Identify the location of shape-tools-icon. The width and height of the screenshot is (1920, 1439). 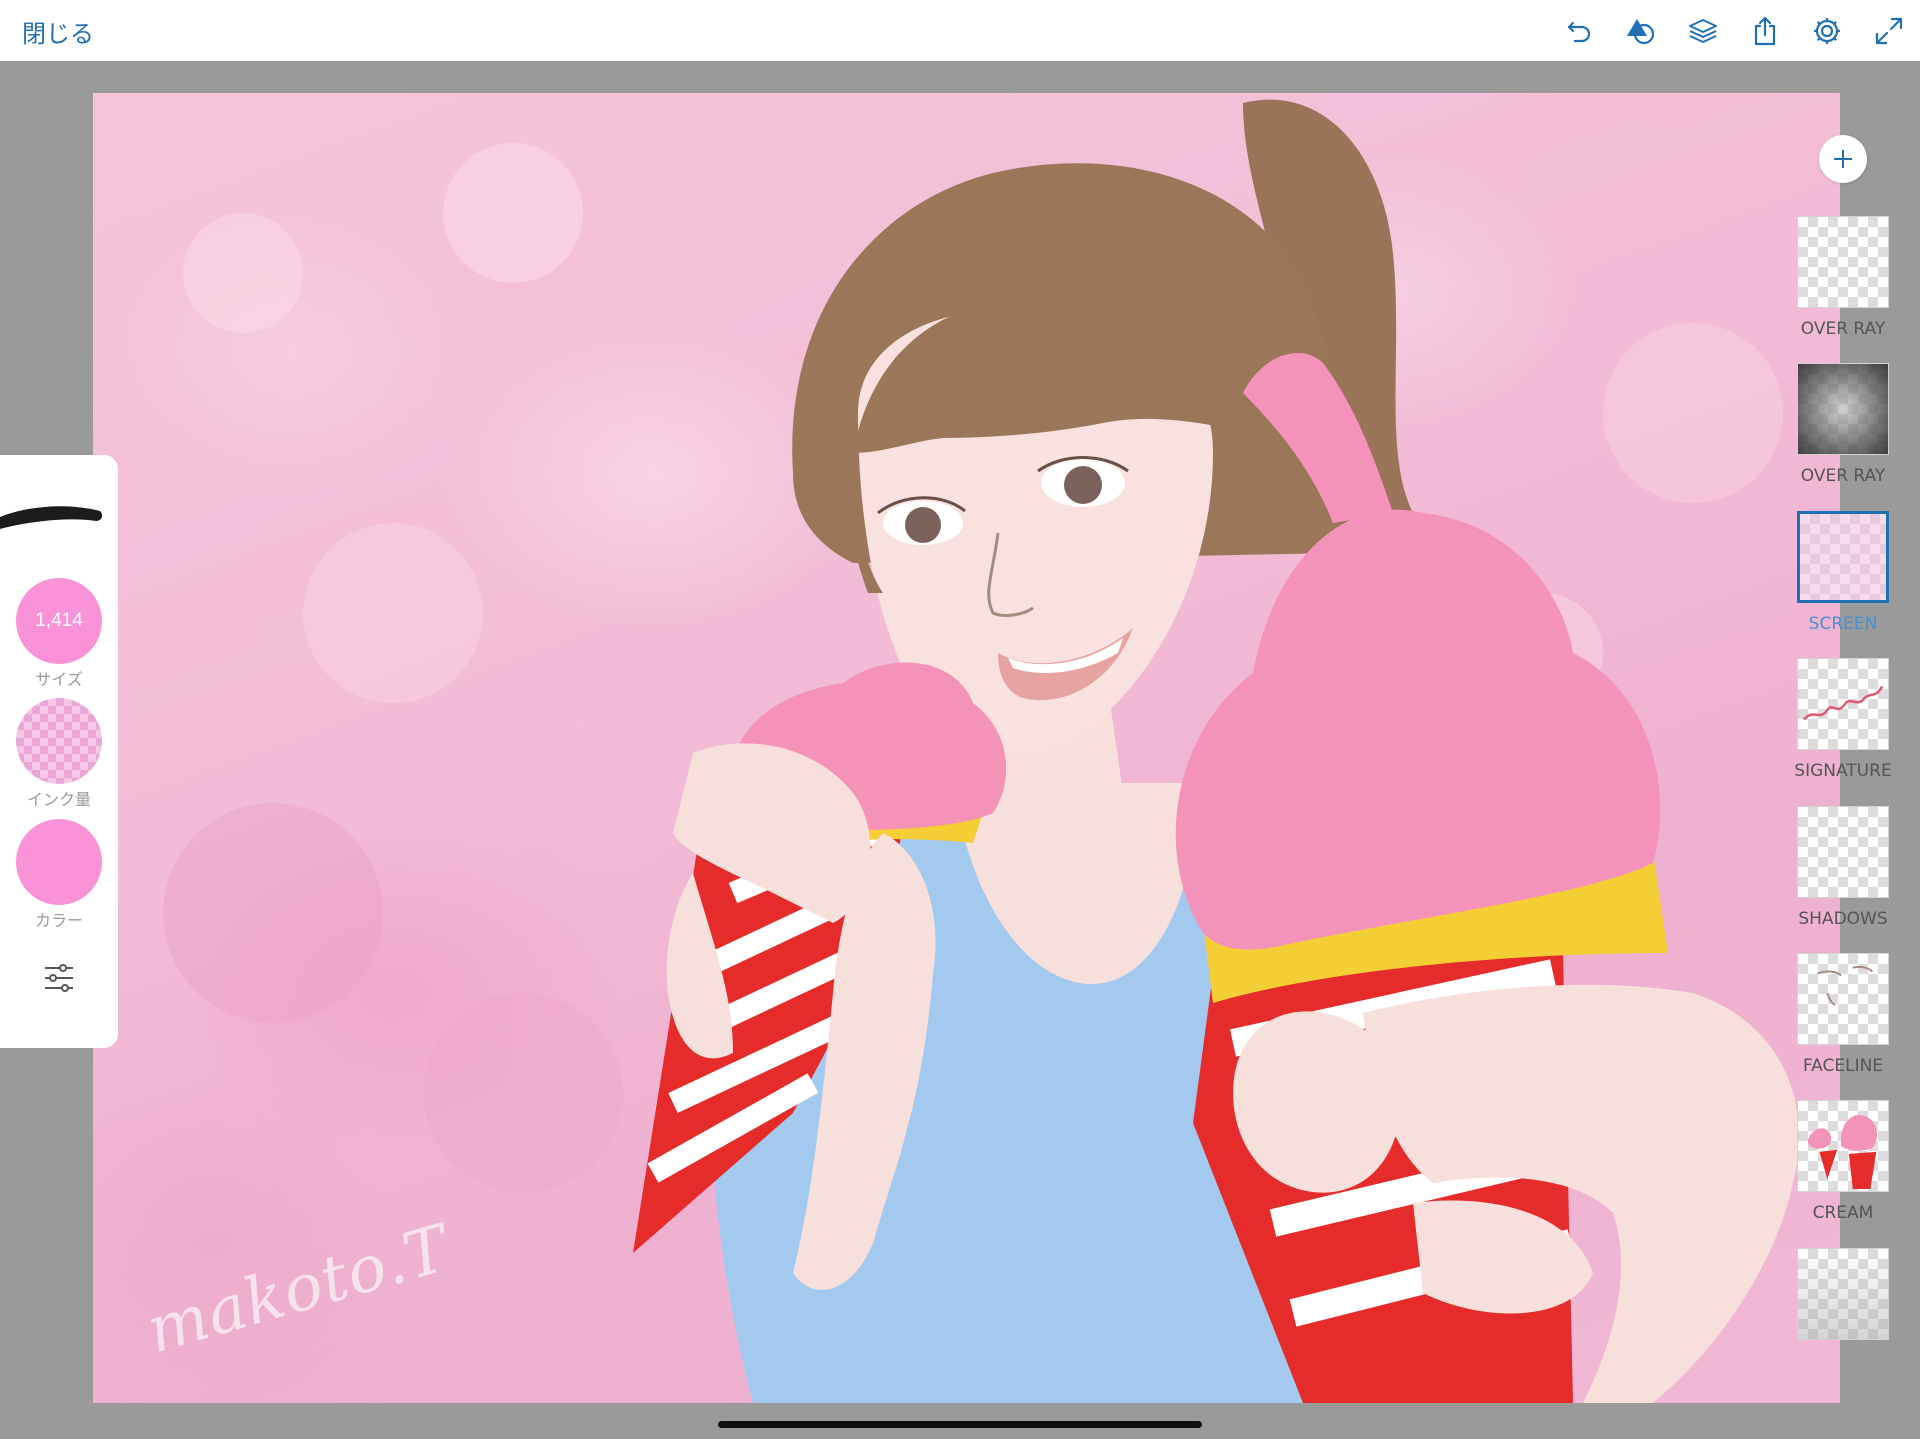
(1641, 31).